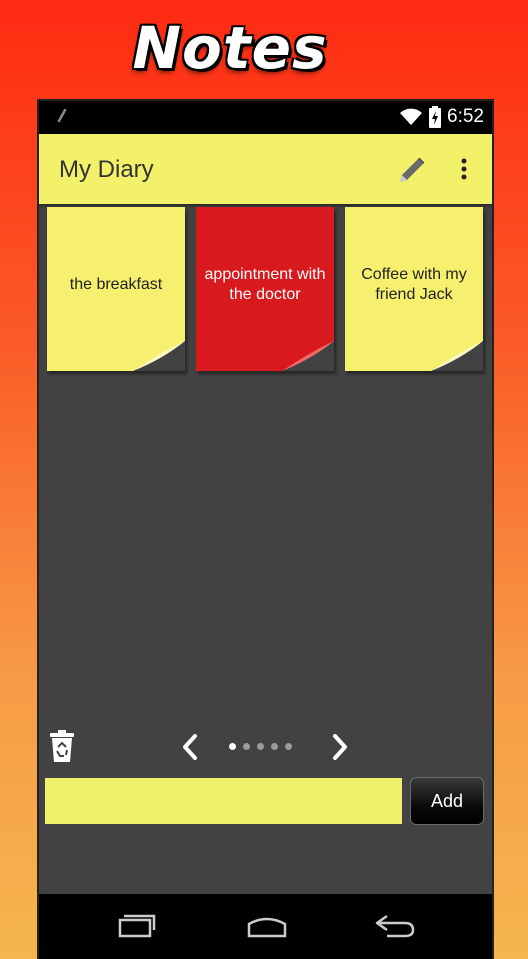 The width and height of the screenshot is (528, 959). What do you see at coordinates (340, 747) in the screenshot?
I see `next-arrow-icon` at bounding box center [340, 747].